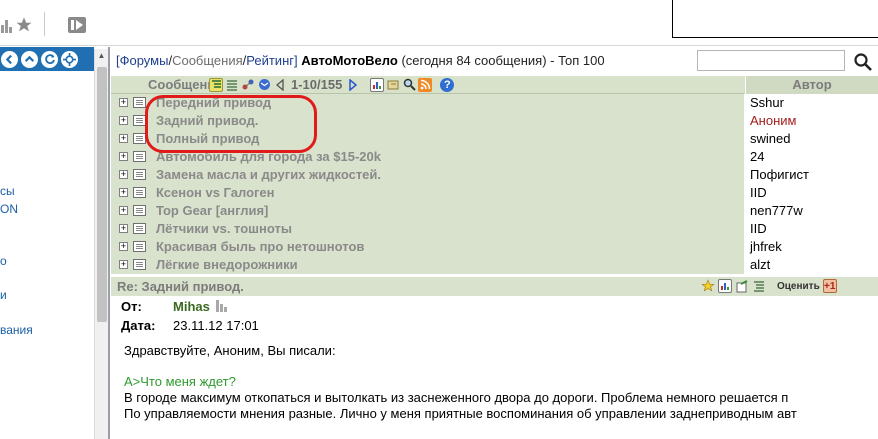  What do you see at coordinates (227, 264) in the screenshot?
I see `topic-subject: Лёгкие внедорожники` at bounding box center [227, 264].